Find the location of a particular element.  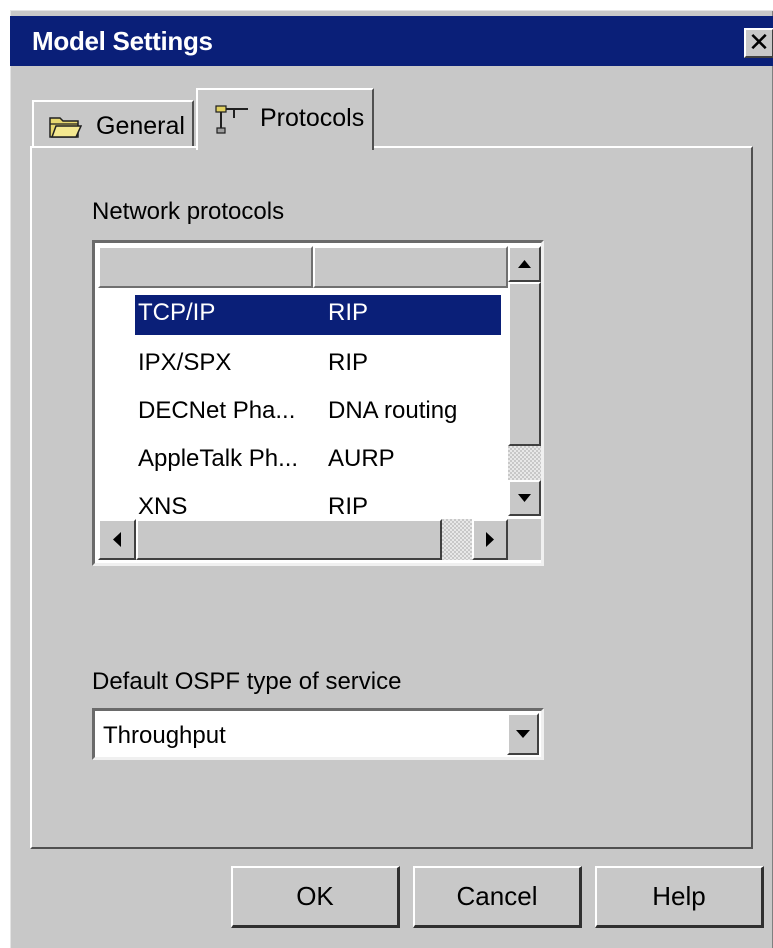

close-icon: ✕ is located at coordinates (759, 42).